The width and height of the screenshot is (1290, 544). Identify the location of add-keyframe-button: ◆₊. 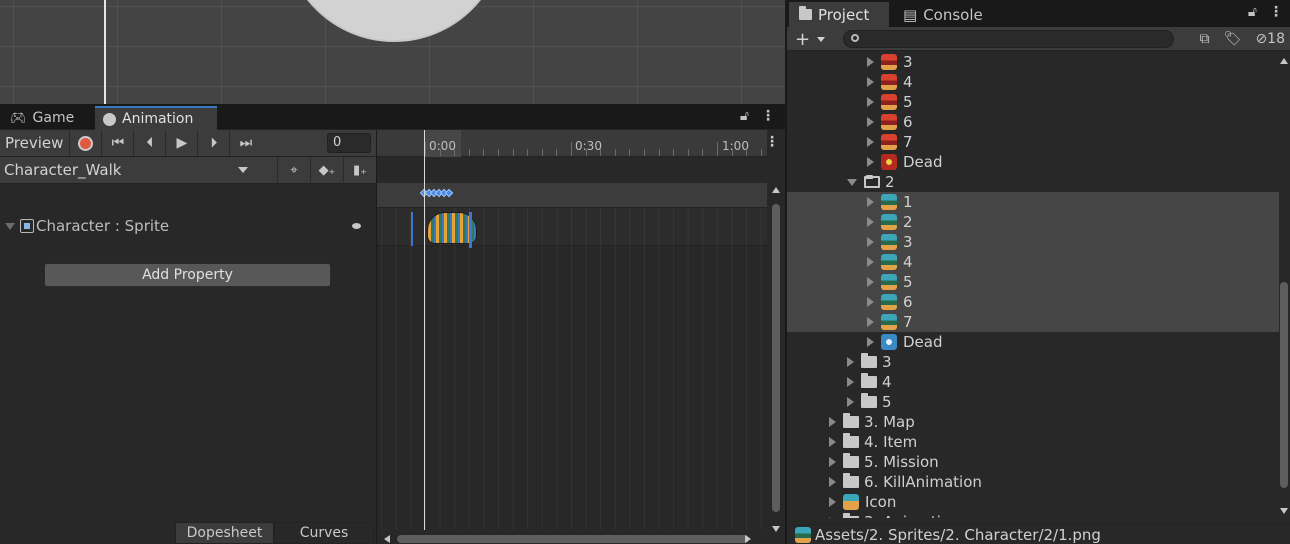
(326, 170).